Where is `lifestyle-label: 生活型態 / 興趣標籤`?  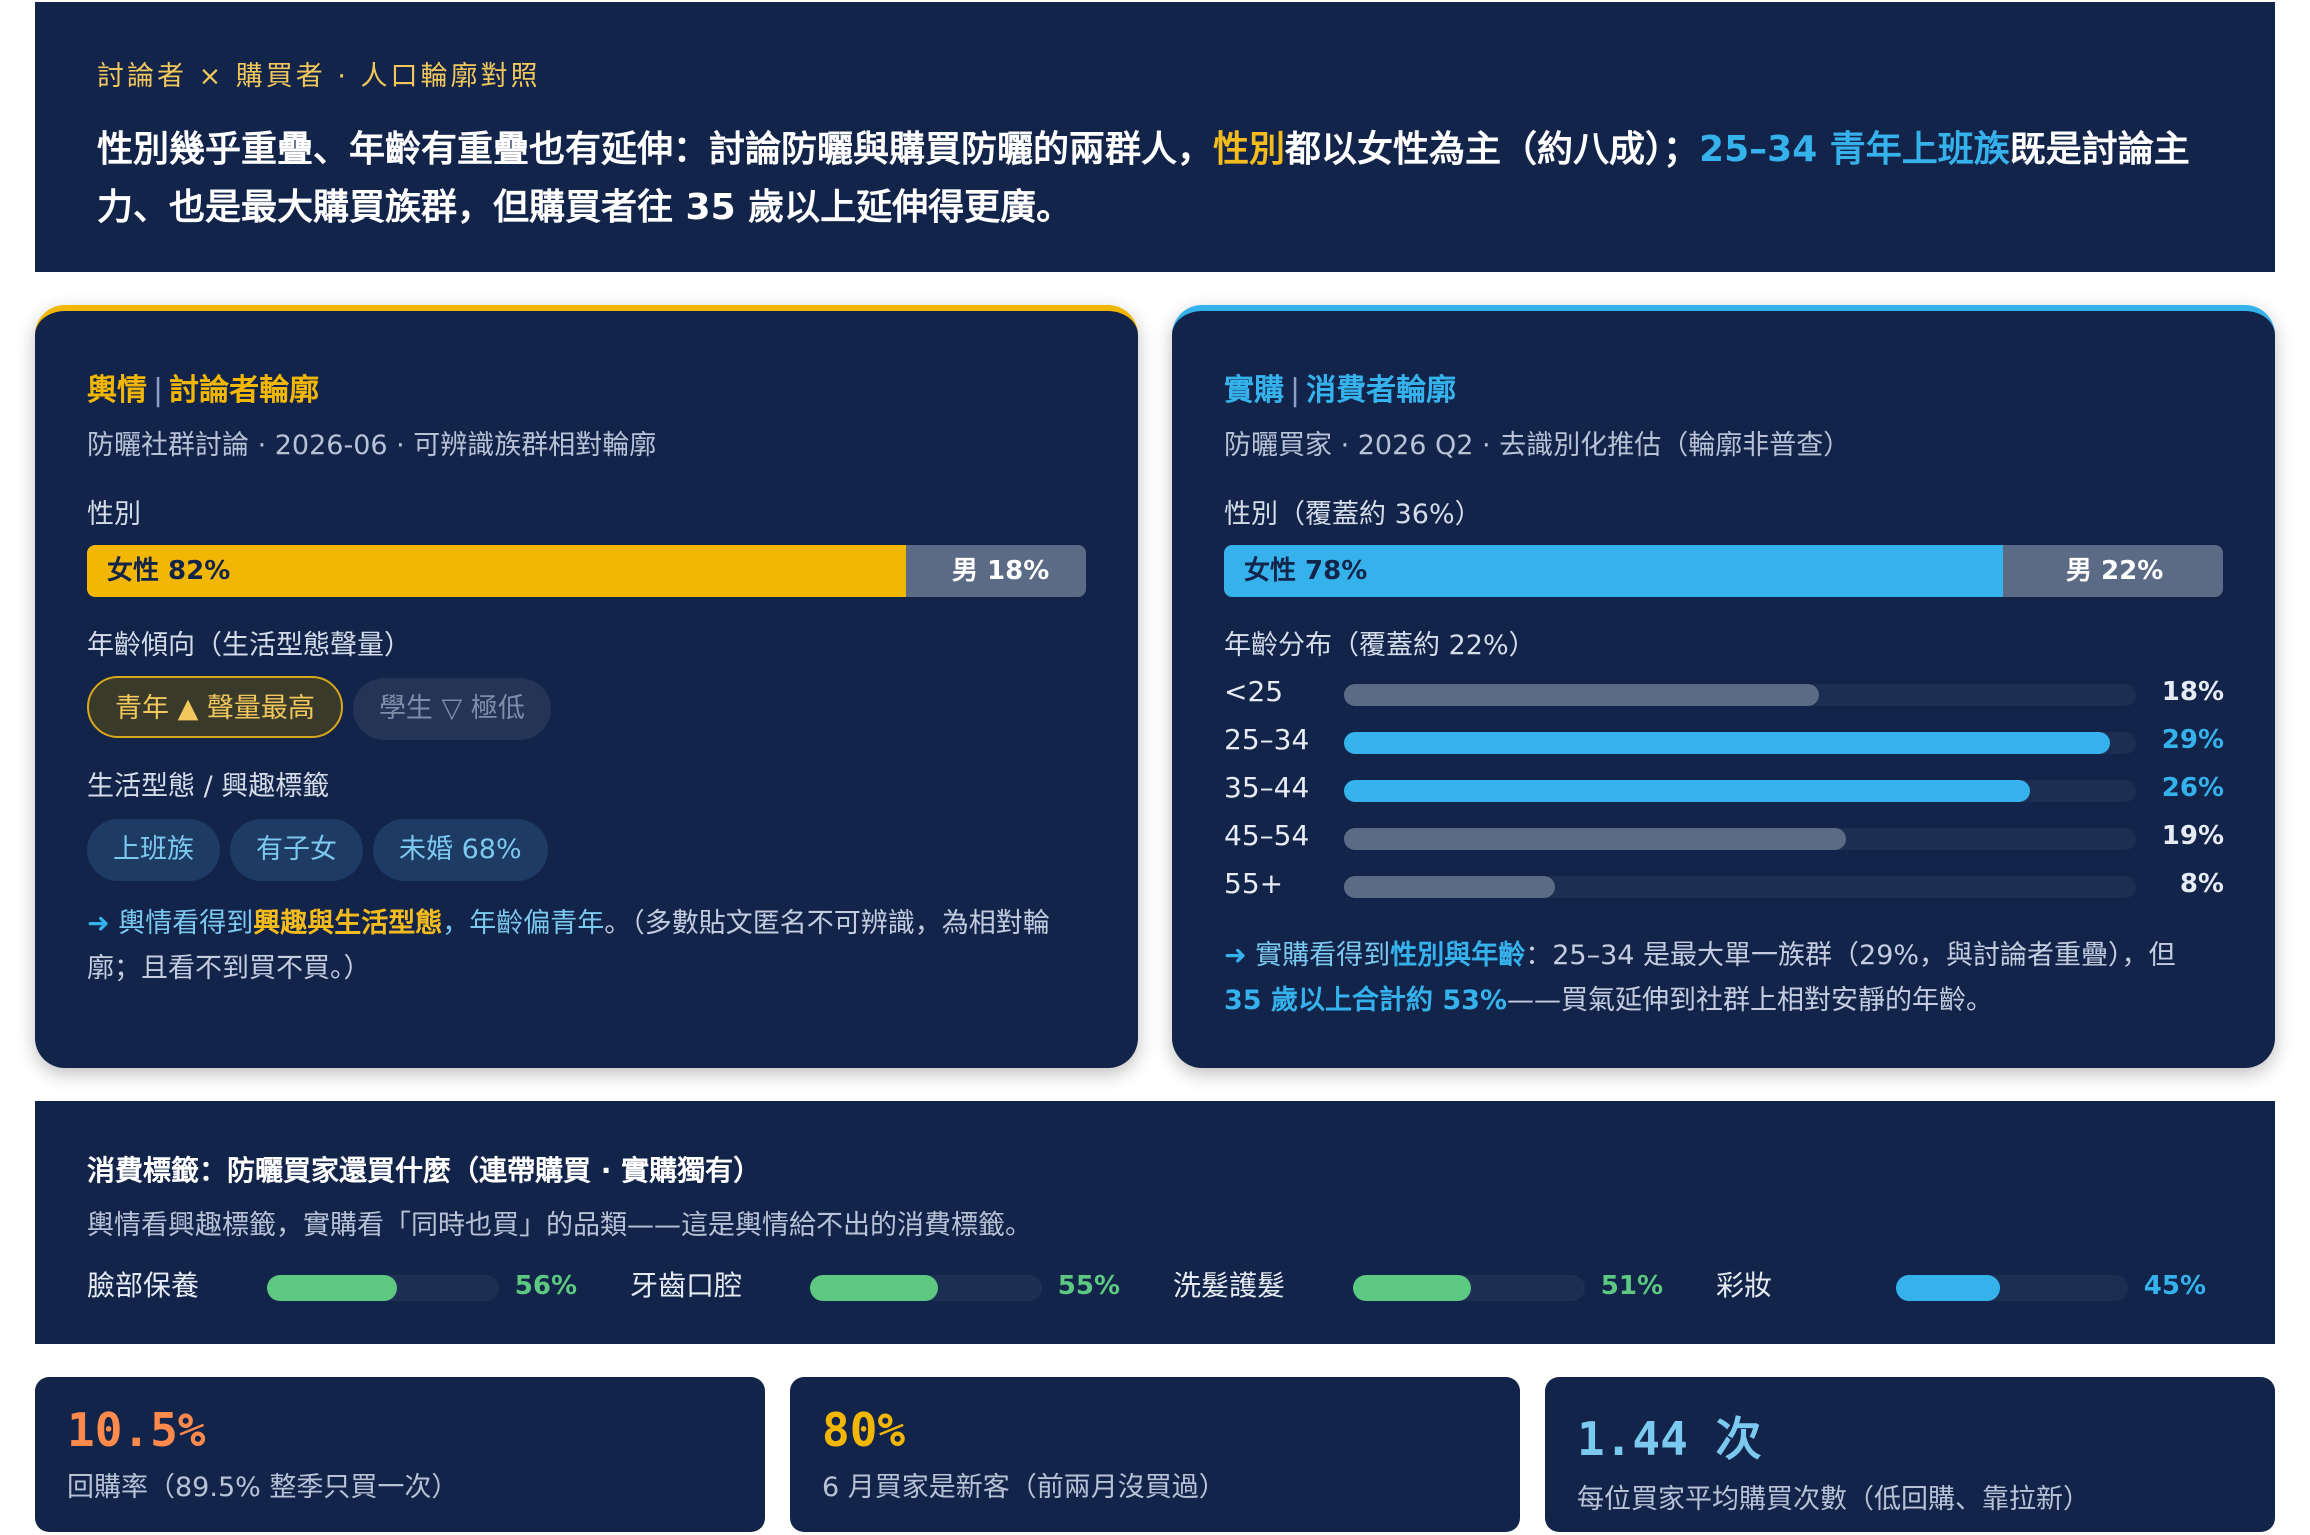
lifestyle-label: 生活型態 / 興趣標籤 is located at coordinates (208, 786).